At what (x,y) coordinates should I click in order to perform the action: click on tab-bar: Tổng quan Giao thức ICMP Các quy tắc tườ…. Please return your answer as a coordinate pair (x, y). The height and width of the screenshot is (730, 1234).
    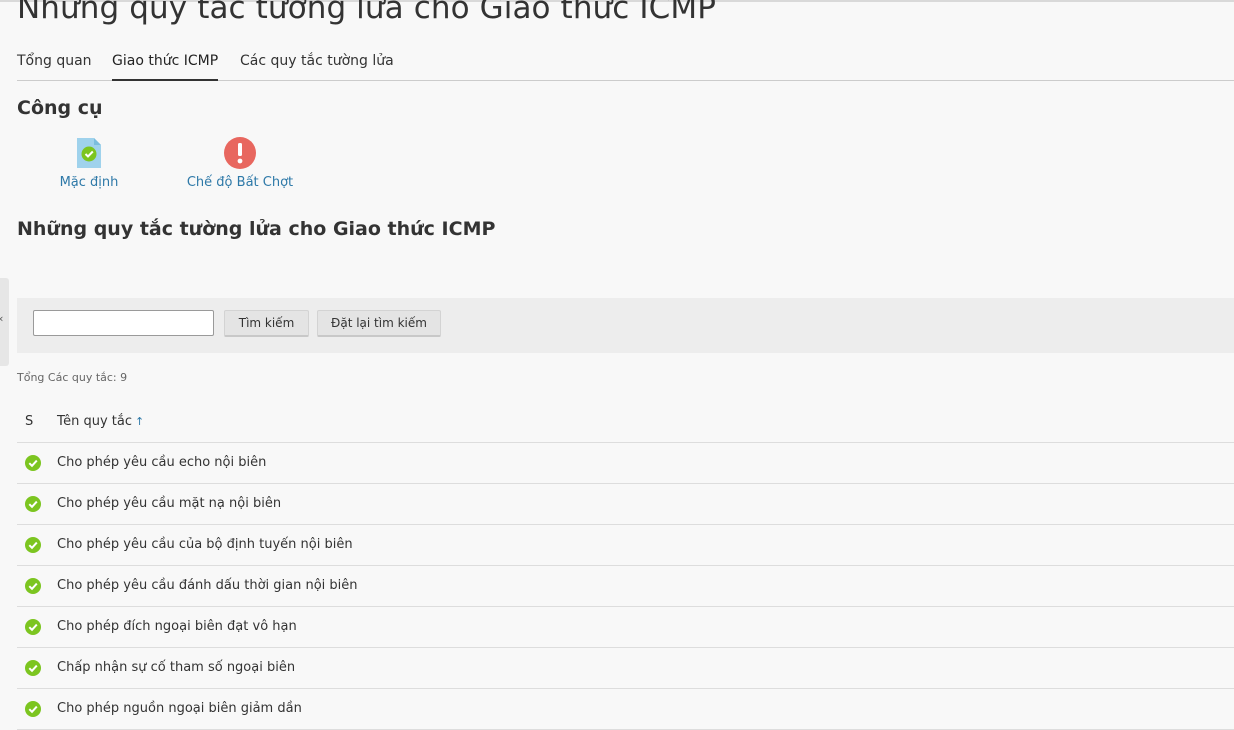
    Looking at the image, I should click on (625, 67).